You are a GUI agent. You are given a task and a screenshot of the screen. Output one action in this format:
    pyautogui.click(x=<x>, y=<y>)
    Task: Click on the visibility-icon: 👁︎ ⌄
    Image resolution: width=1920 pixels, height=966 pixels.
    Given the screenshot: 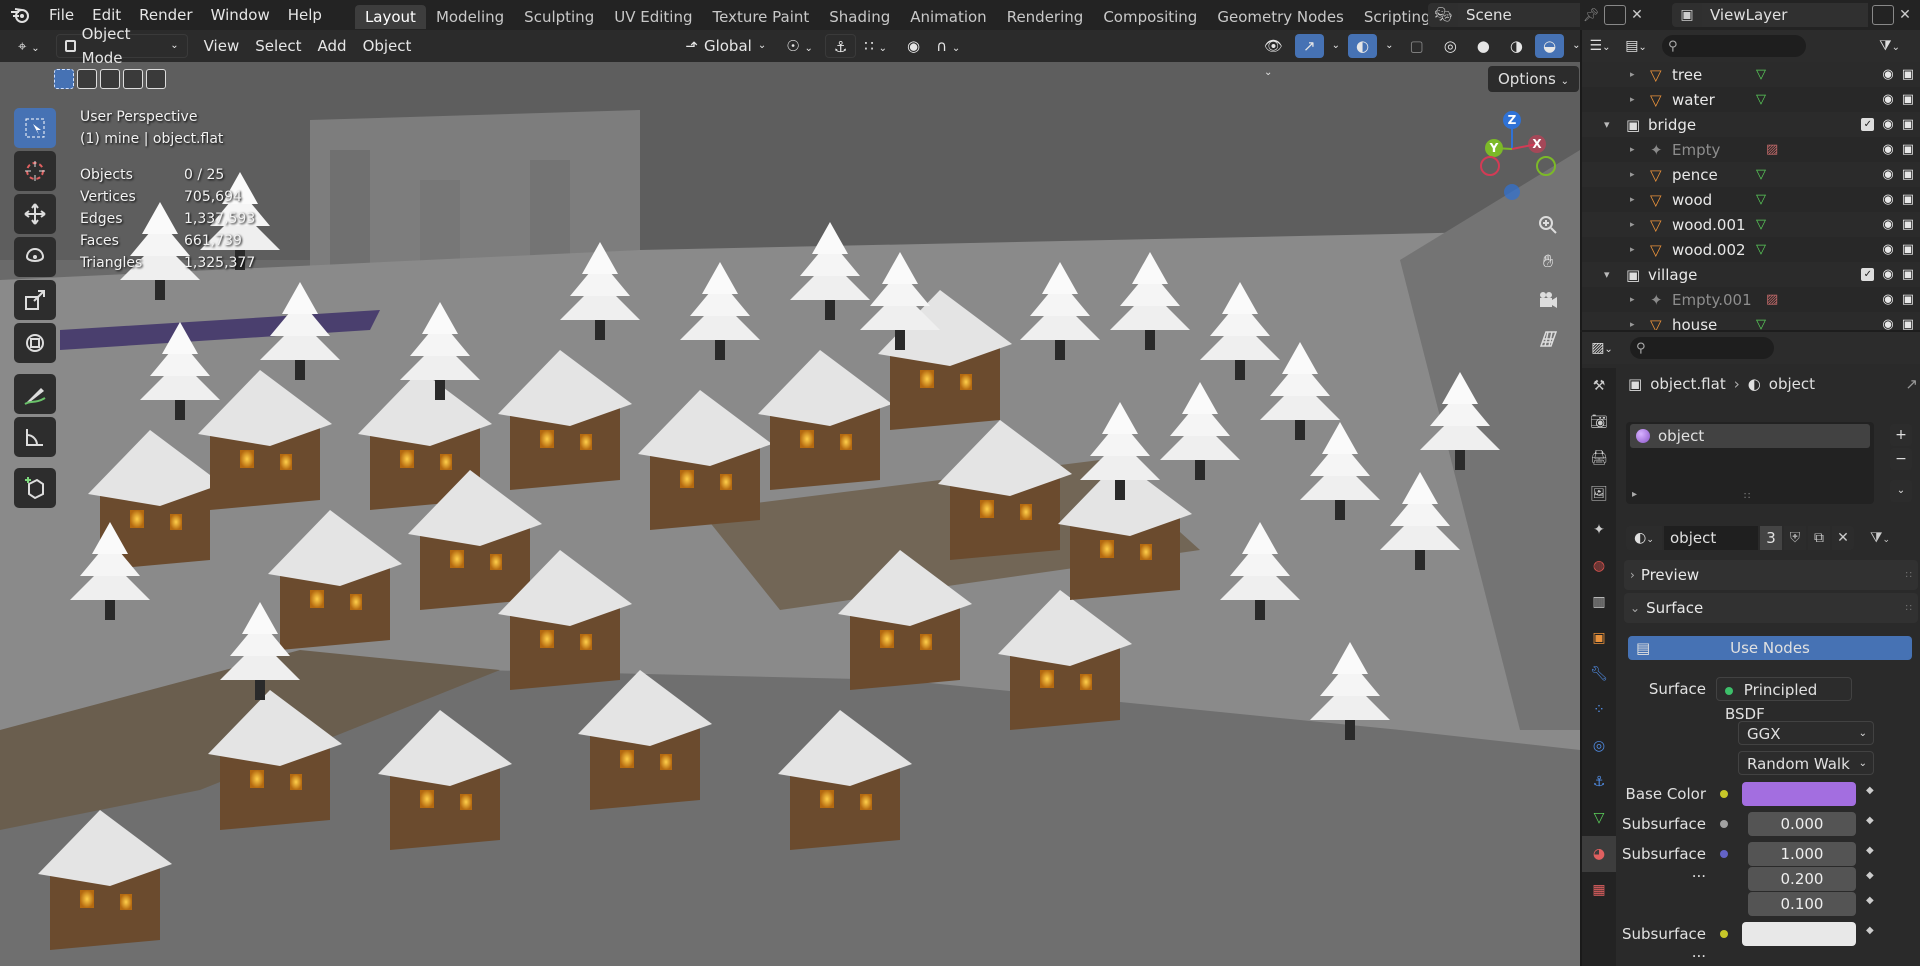 What is the action you would take?
    pyautogui.click(x=1273, y=56)
    